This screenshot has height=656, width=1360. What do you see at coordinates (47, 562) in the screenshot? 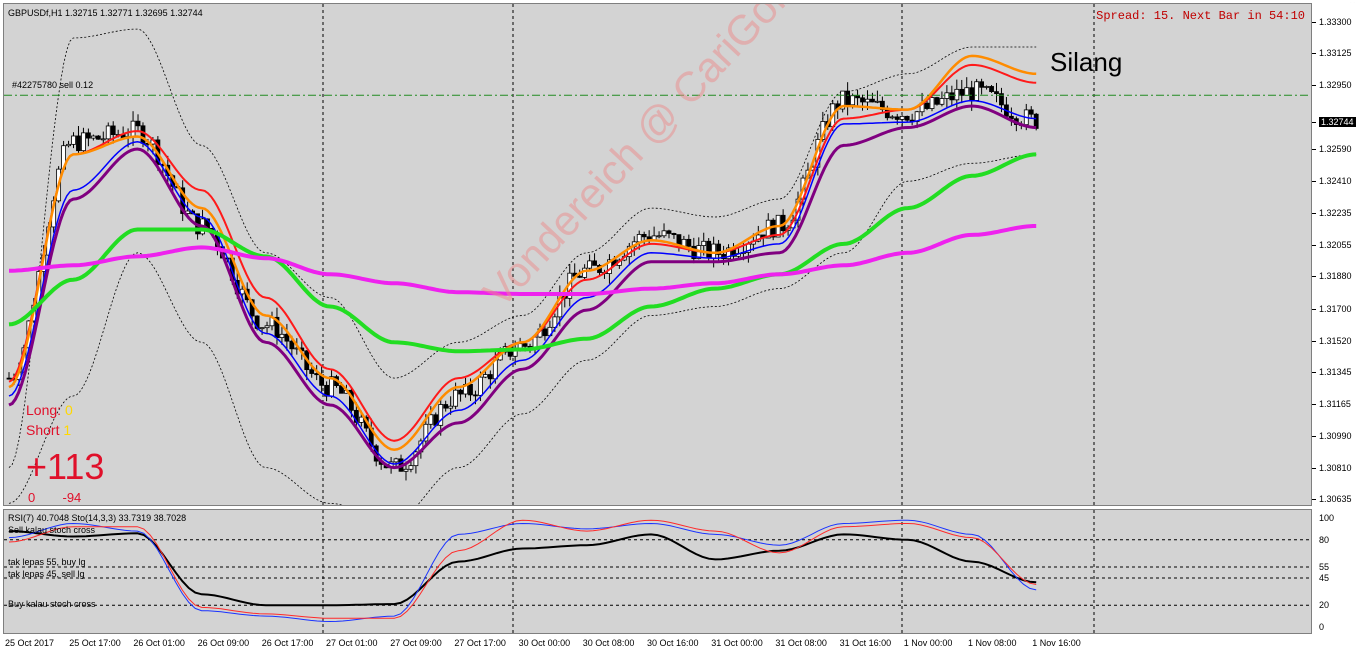
I see `oscillator-note: tak lepas 55, buy lg` at bounding box center [47, 562].